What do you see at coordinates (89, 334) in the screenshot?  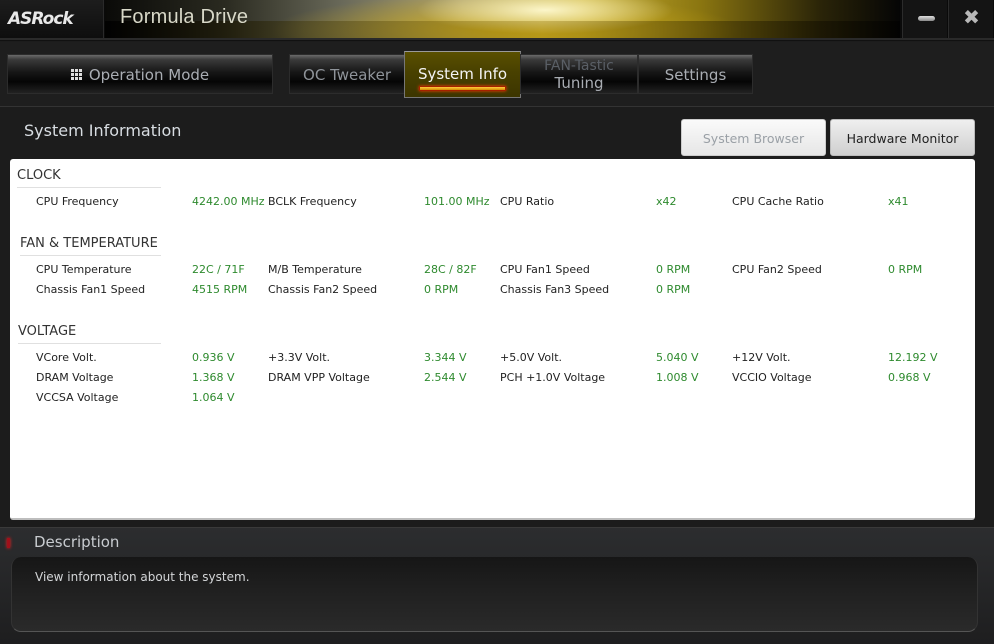 I see `group-title-voltage: VOLTAGE` at bounding box center [89, 334].